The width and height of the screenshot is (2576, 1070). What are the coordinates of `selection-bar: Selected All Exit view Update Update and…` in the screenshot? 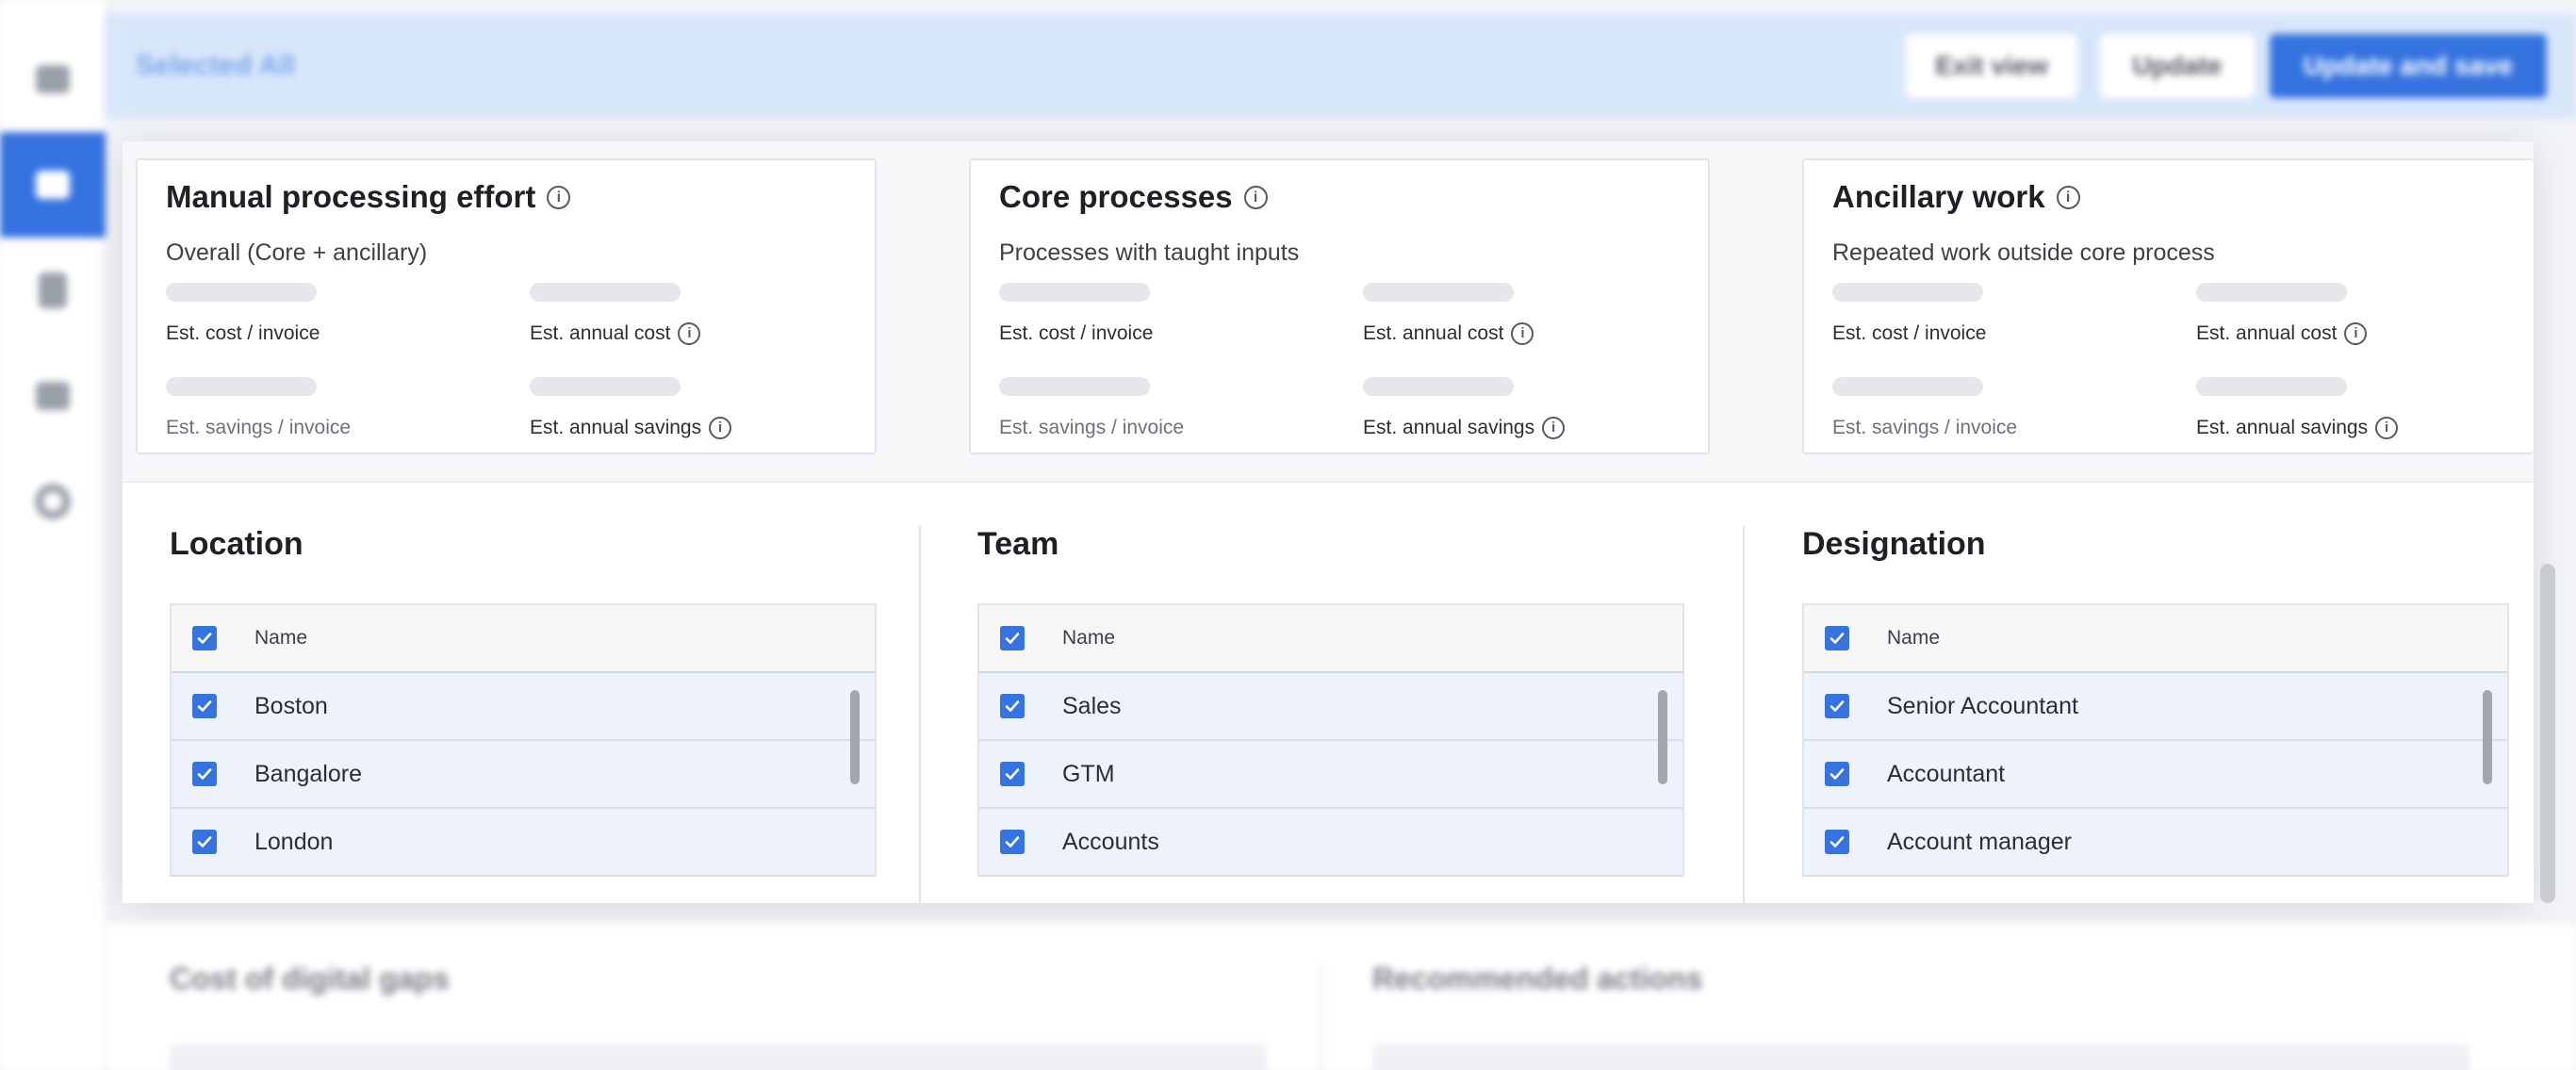 It's located at (1341, 66).